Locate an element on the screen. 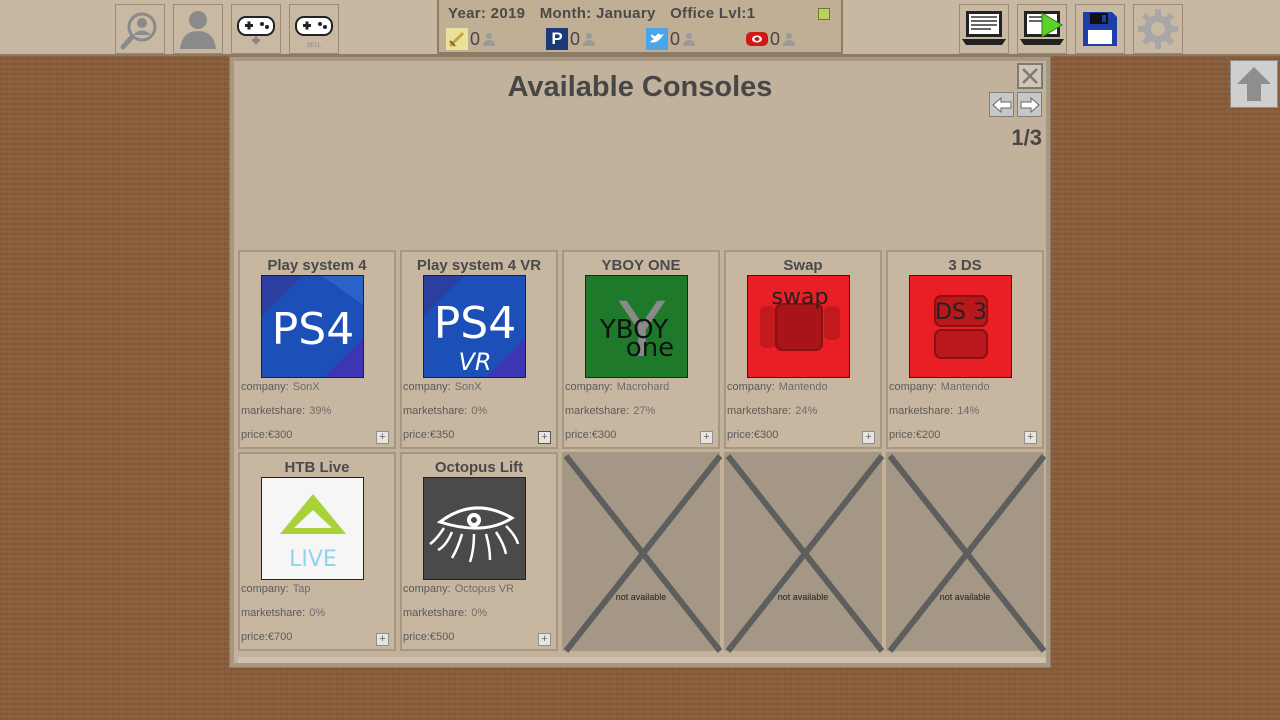 The image size is (1280, 720). month-label: Month: is located at coordinates (565, 13).